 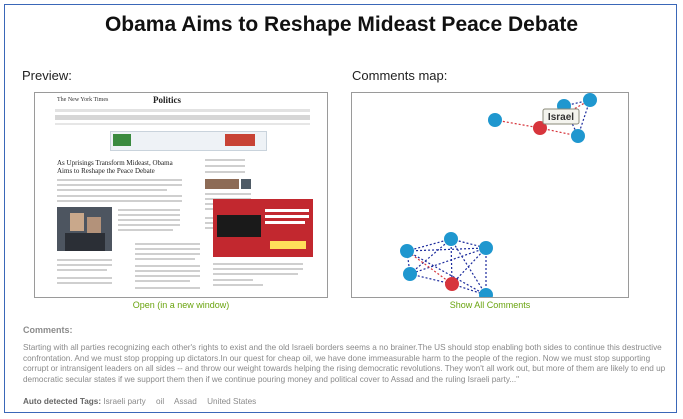 I want to click on newspaper-section: Politics, so click(x=167, y=100).